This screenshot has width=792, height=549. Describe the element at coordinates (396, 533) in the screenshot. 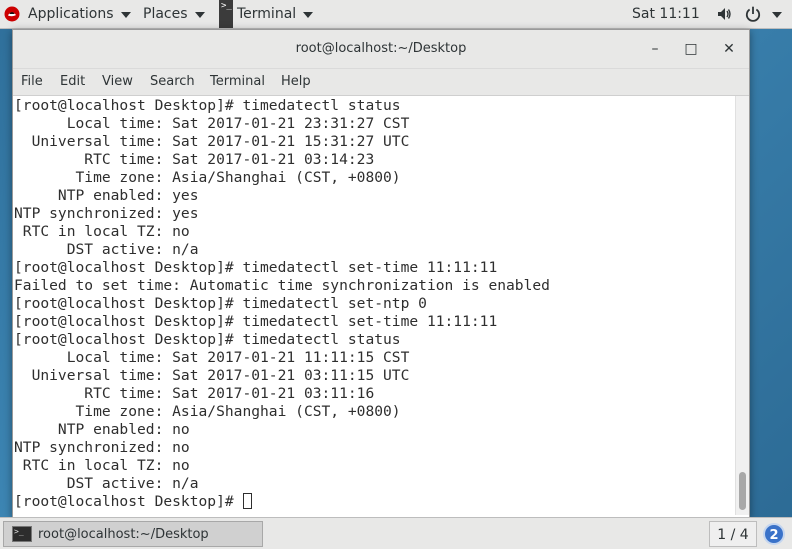

I see `bottom-bar: root@localhost:~/Desktop 1 / 4 2` at that location.